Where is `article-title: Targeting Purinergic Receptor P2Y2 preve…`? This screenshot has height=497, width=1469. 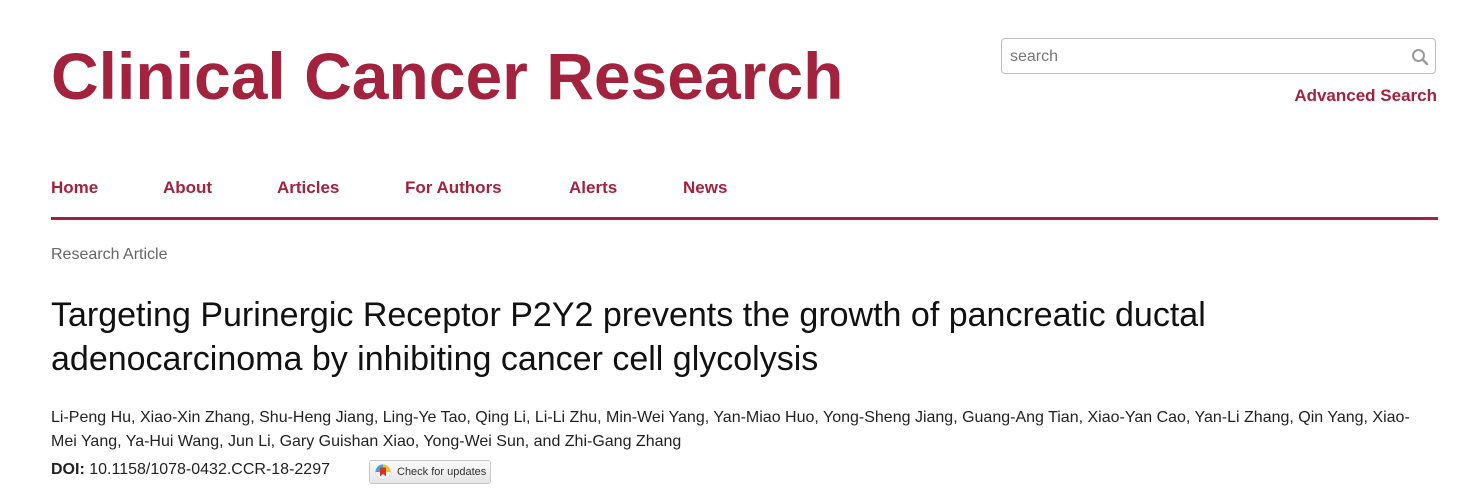 article-title: Targeting Purinergic Receptor P2Y2 preve… is located at coordinates (628, 337).